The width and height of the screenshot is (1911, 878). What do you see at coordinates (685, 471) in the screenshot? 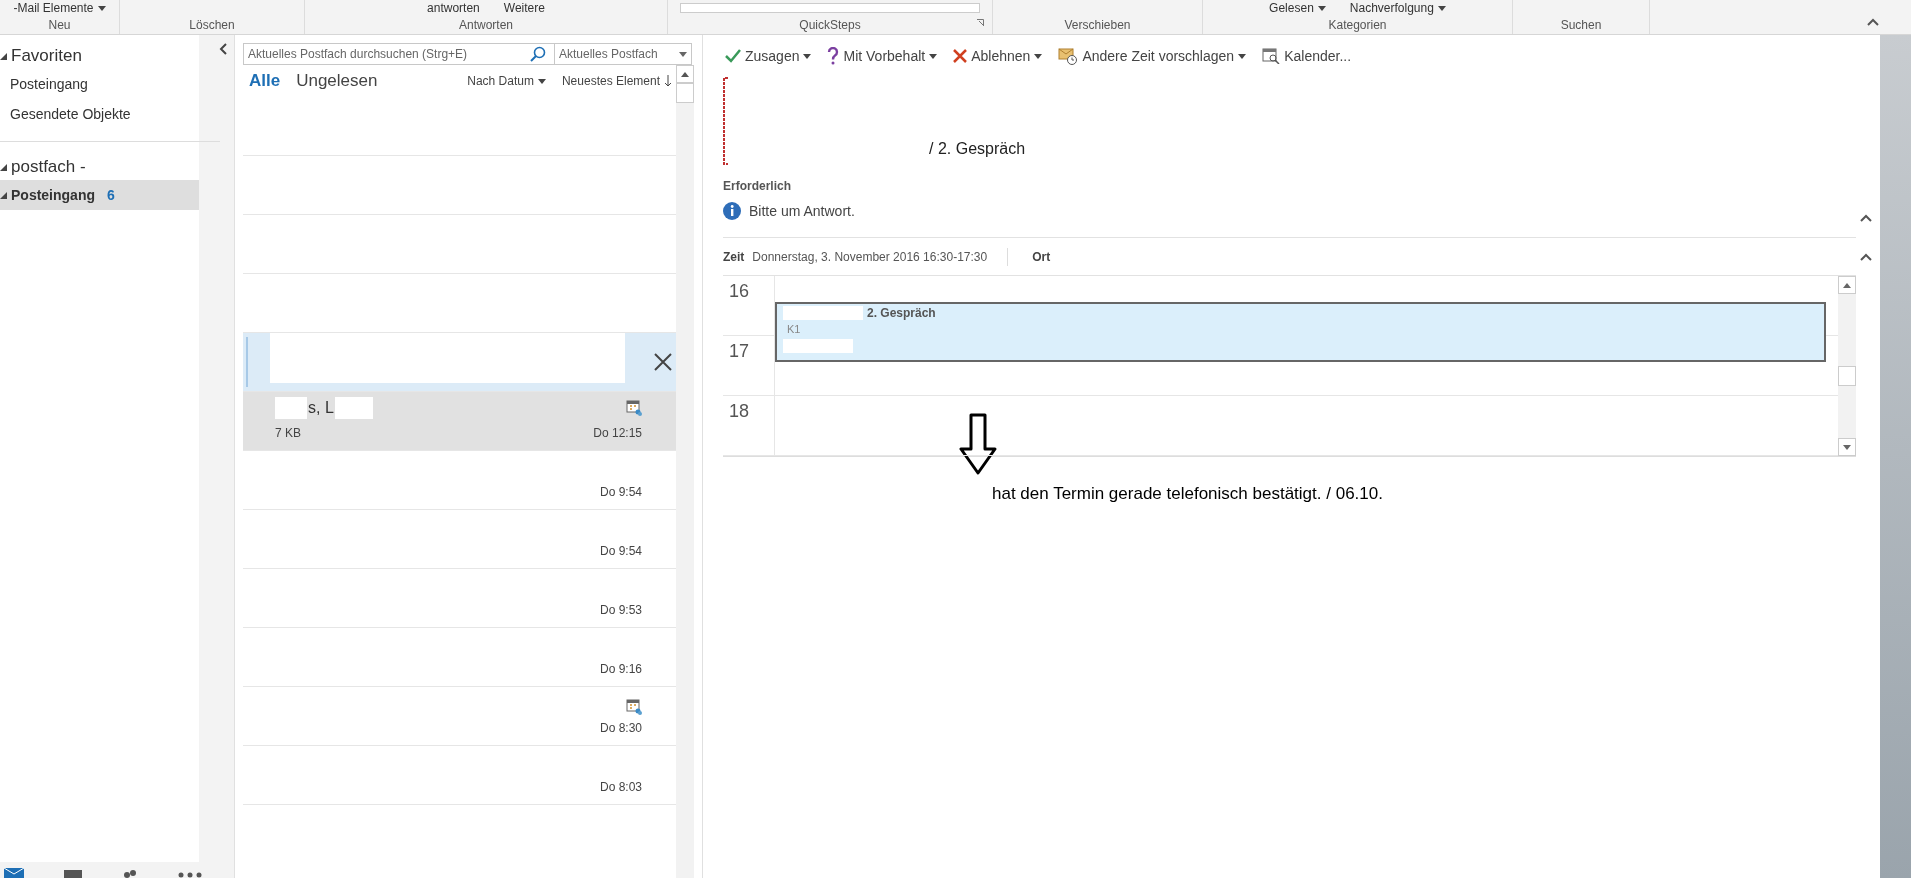
I see `scrollbar` at bounding box center [685, 471].